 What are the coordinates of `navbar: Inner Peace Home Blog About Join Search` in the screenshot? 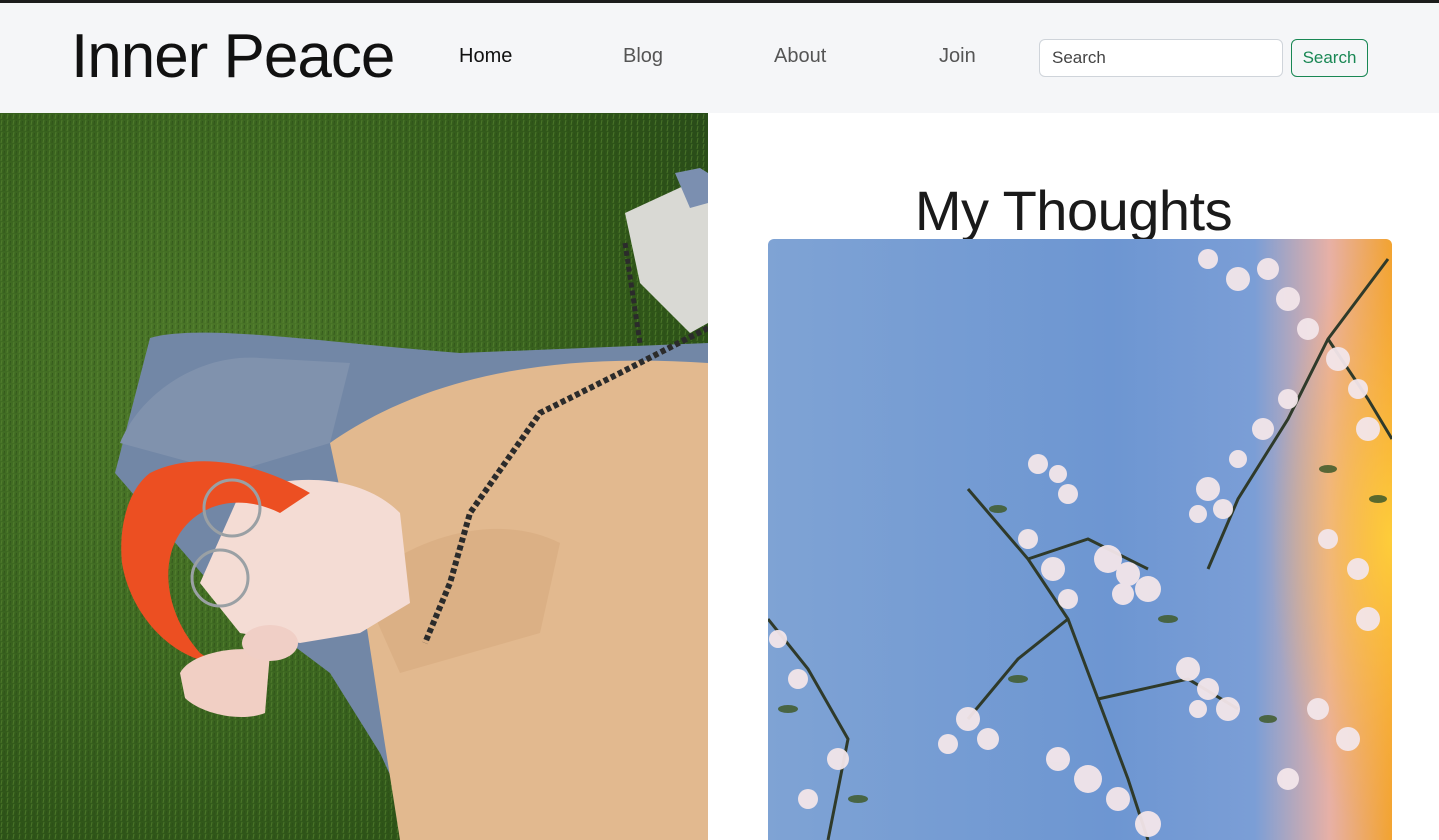 It's located at (719, 58).